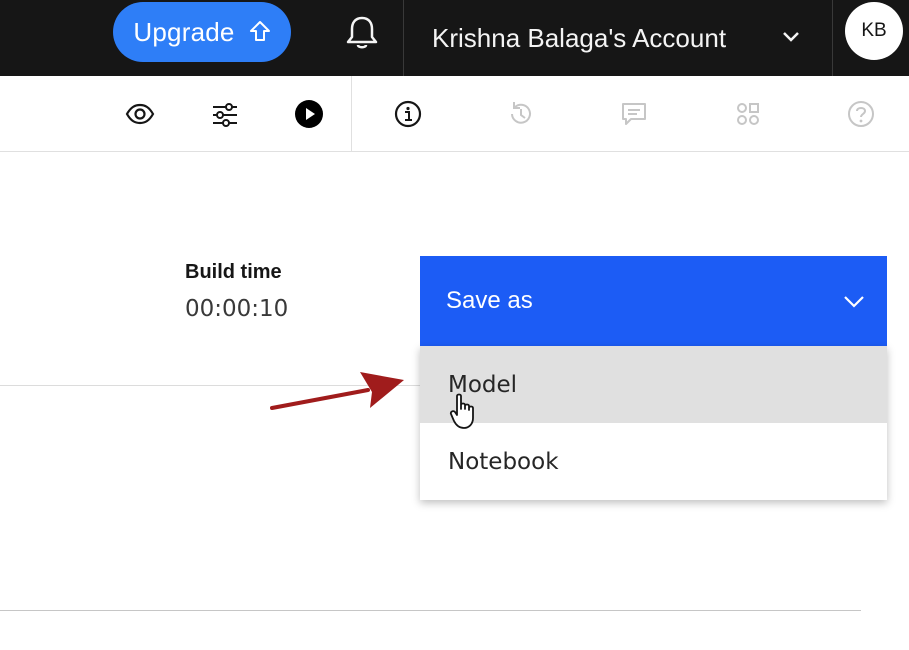 The height and width of the screenshot is (650, 909). What do you see at coordinates (653, 301) in the screenshot?
I see `save-as-dropdown: Save as` at bounding box center [653, 301].